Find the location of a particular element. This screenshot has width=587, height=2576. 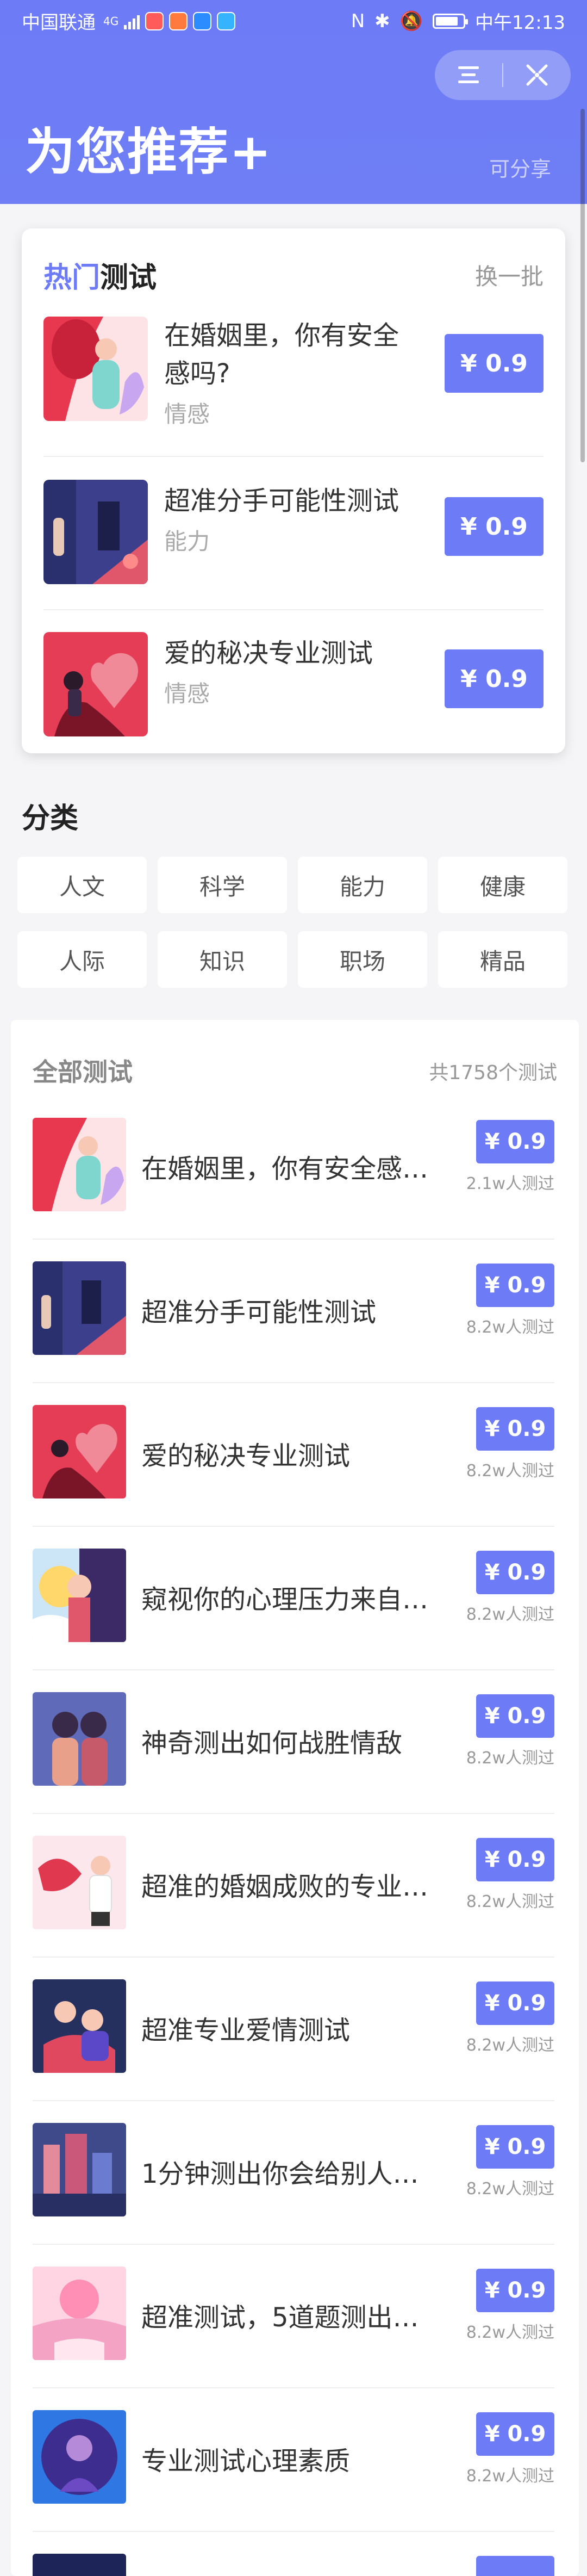

test-count: 2.1w人测过 is located at coordinates (510, 1183).